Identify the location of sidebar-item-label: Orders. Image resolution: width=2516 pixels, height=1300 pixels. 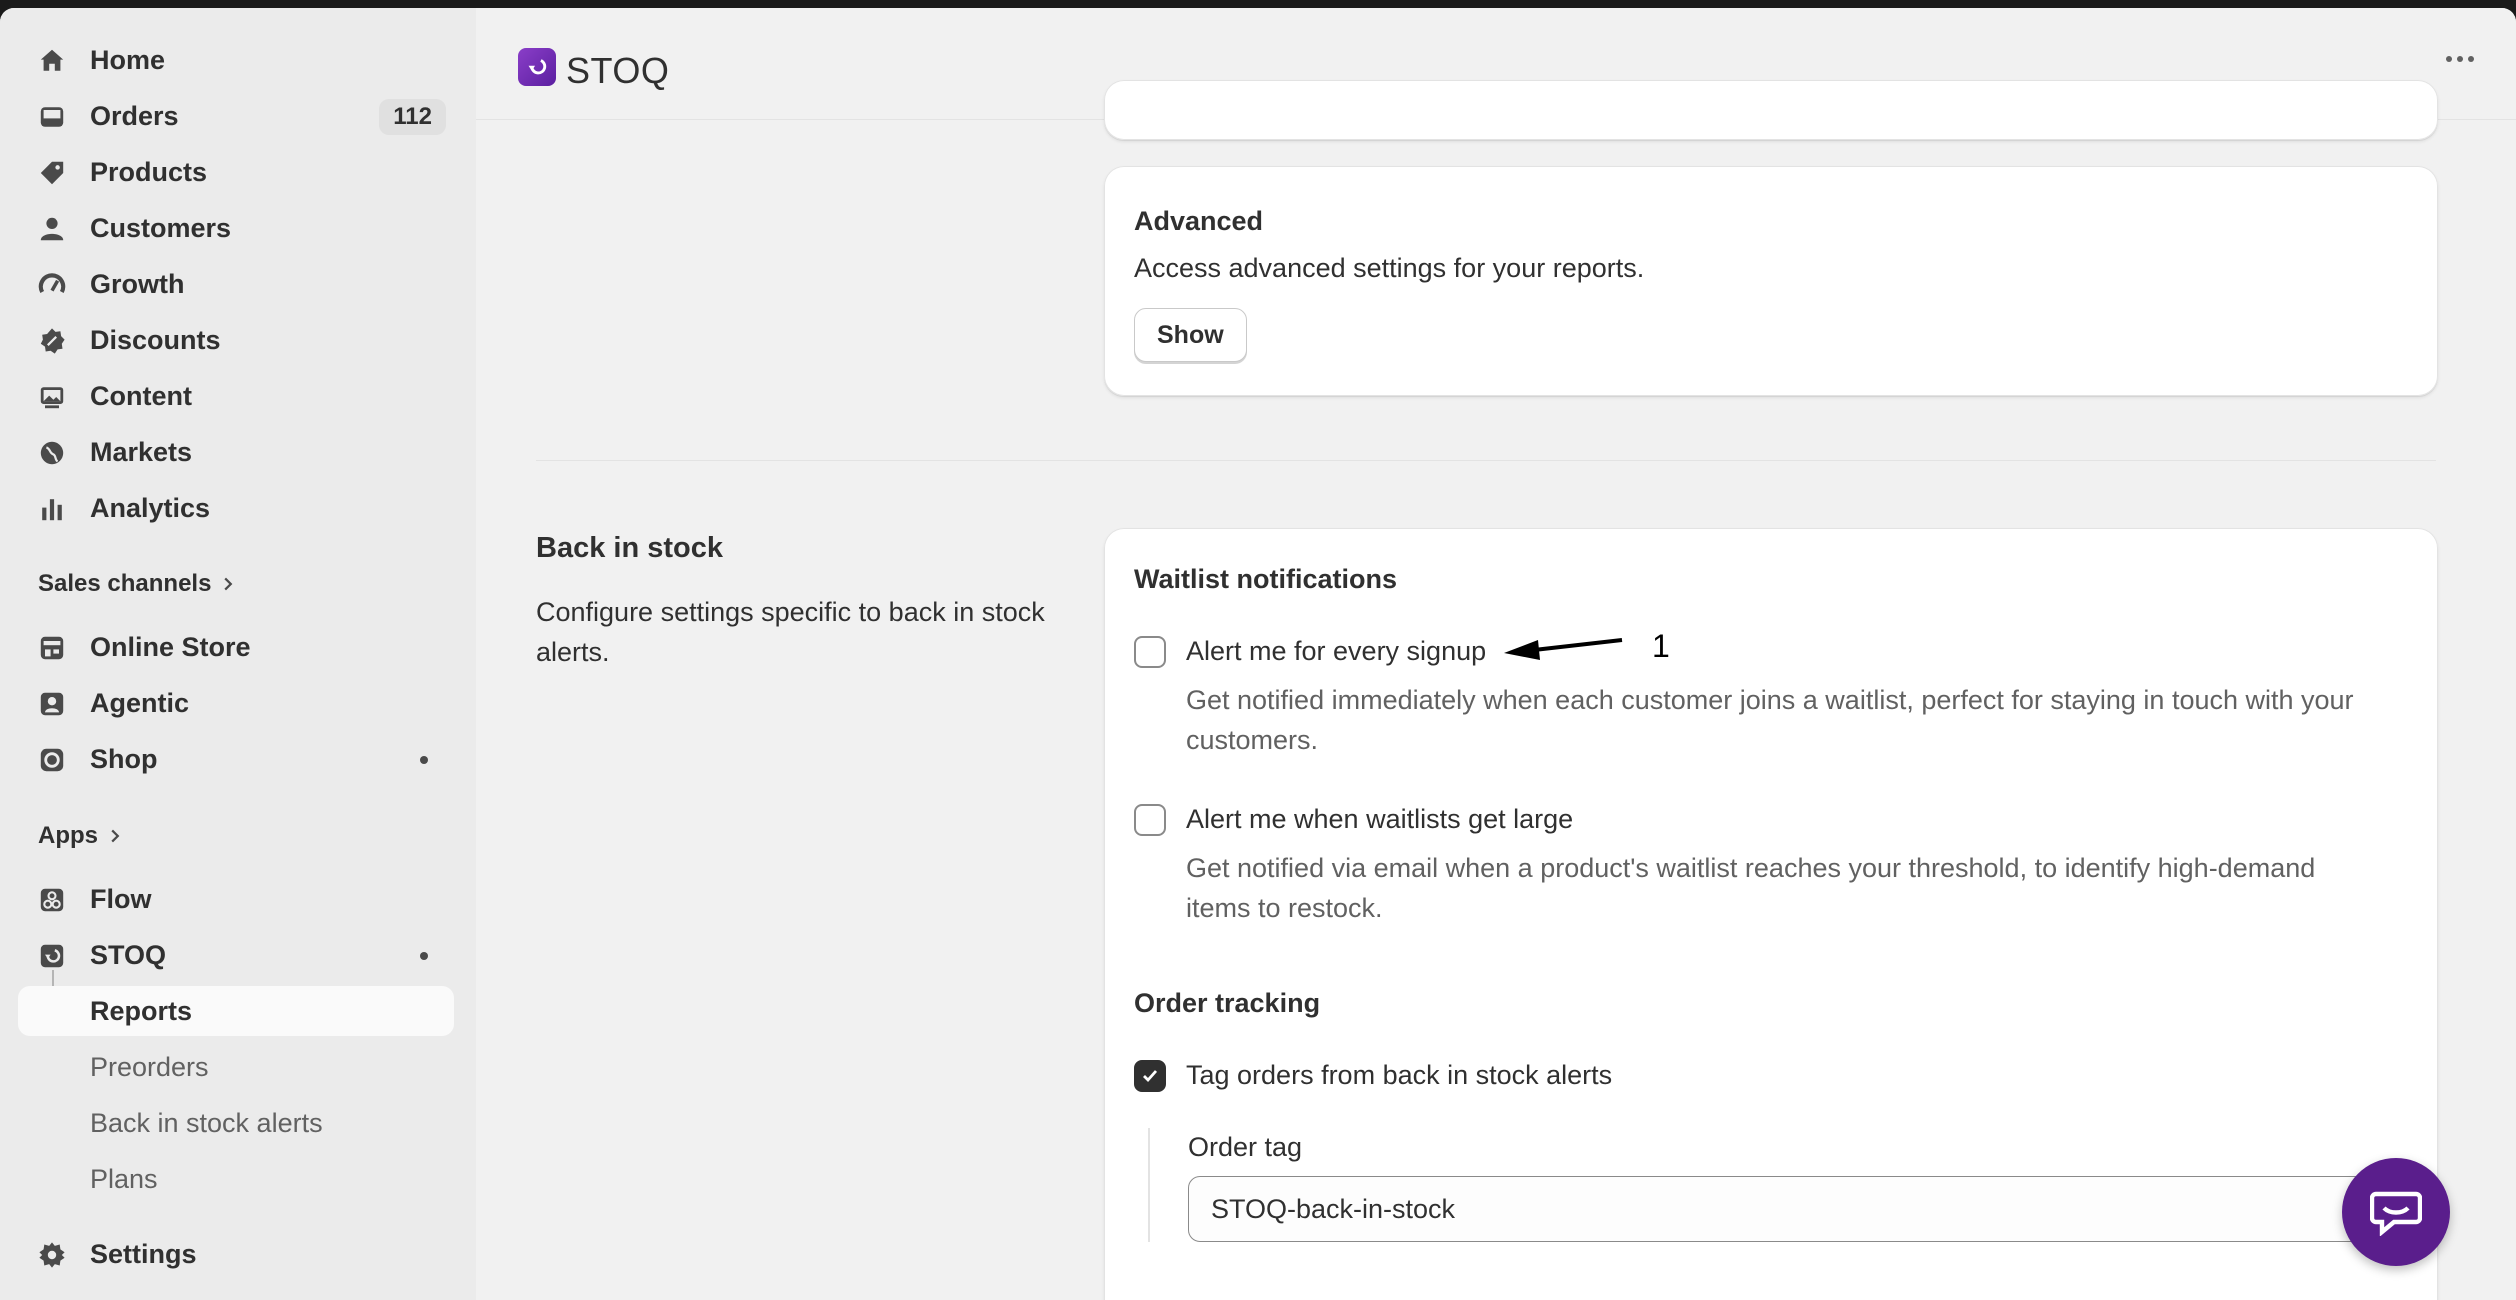
(134, 115).